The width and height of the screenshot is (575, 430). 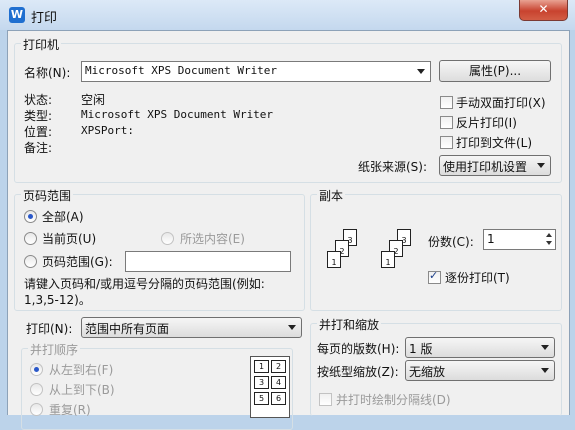 What do you see at coordinates (486, 123) in the screenshot?
I see `reverse-label: 反片打印(I)` at bounding box center [486, 123].